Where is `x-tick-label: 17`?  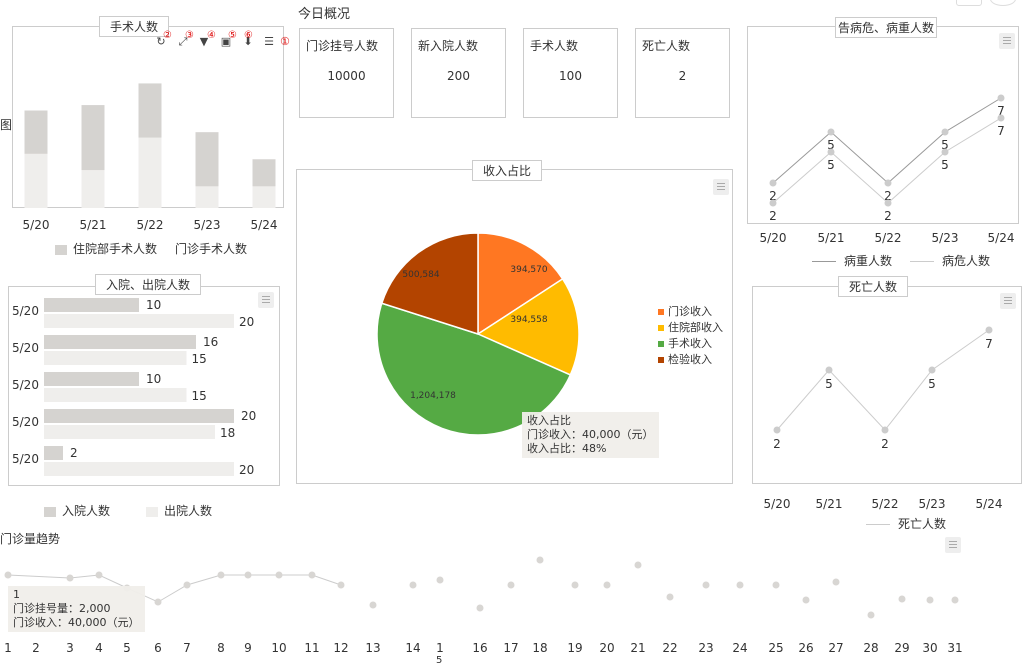
x-tick-label: 17 is located at coordinates (510, 648).